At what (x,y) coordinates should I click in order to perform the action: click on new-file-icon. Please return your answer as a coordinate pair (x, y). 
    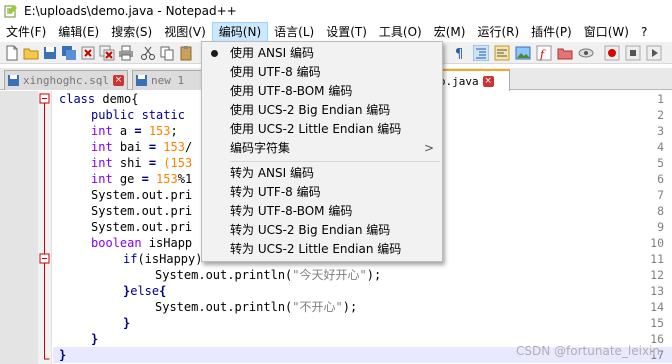
    Looking at the image, I should click on (12, 53).